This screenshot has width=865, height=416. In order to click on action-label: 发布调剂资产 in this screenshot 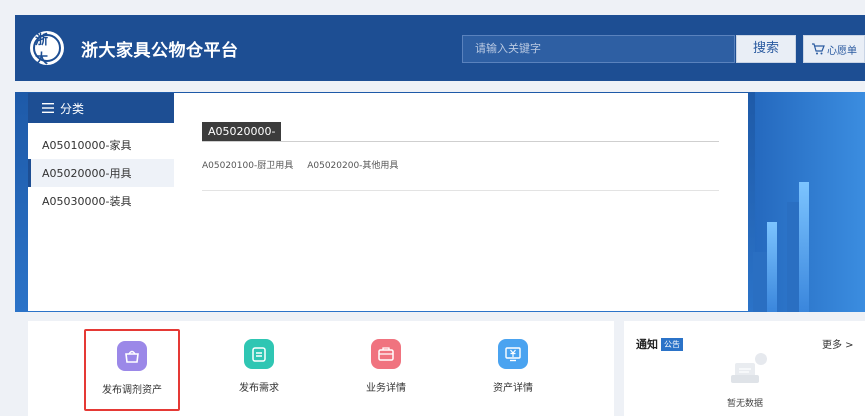, I will do `click(132, 390)`.